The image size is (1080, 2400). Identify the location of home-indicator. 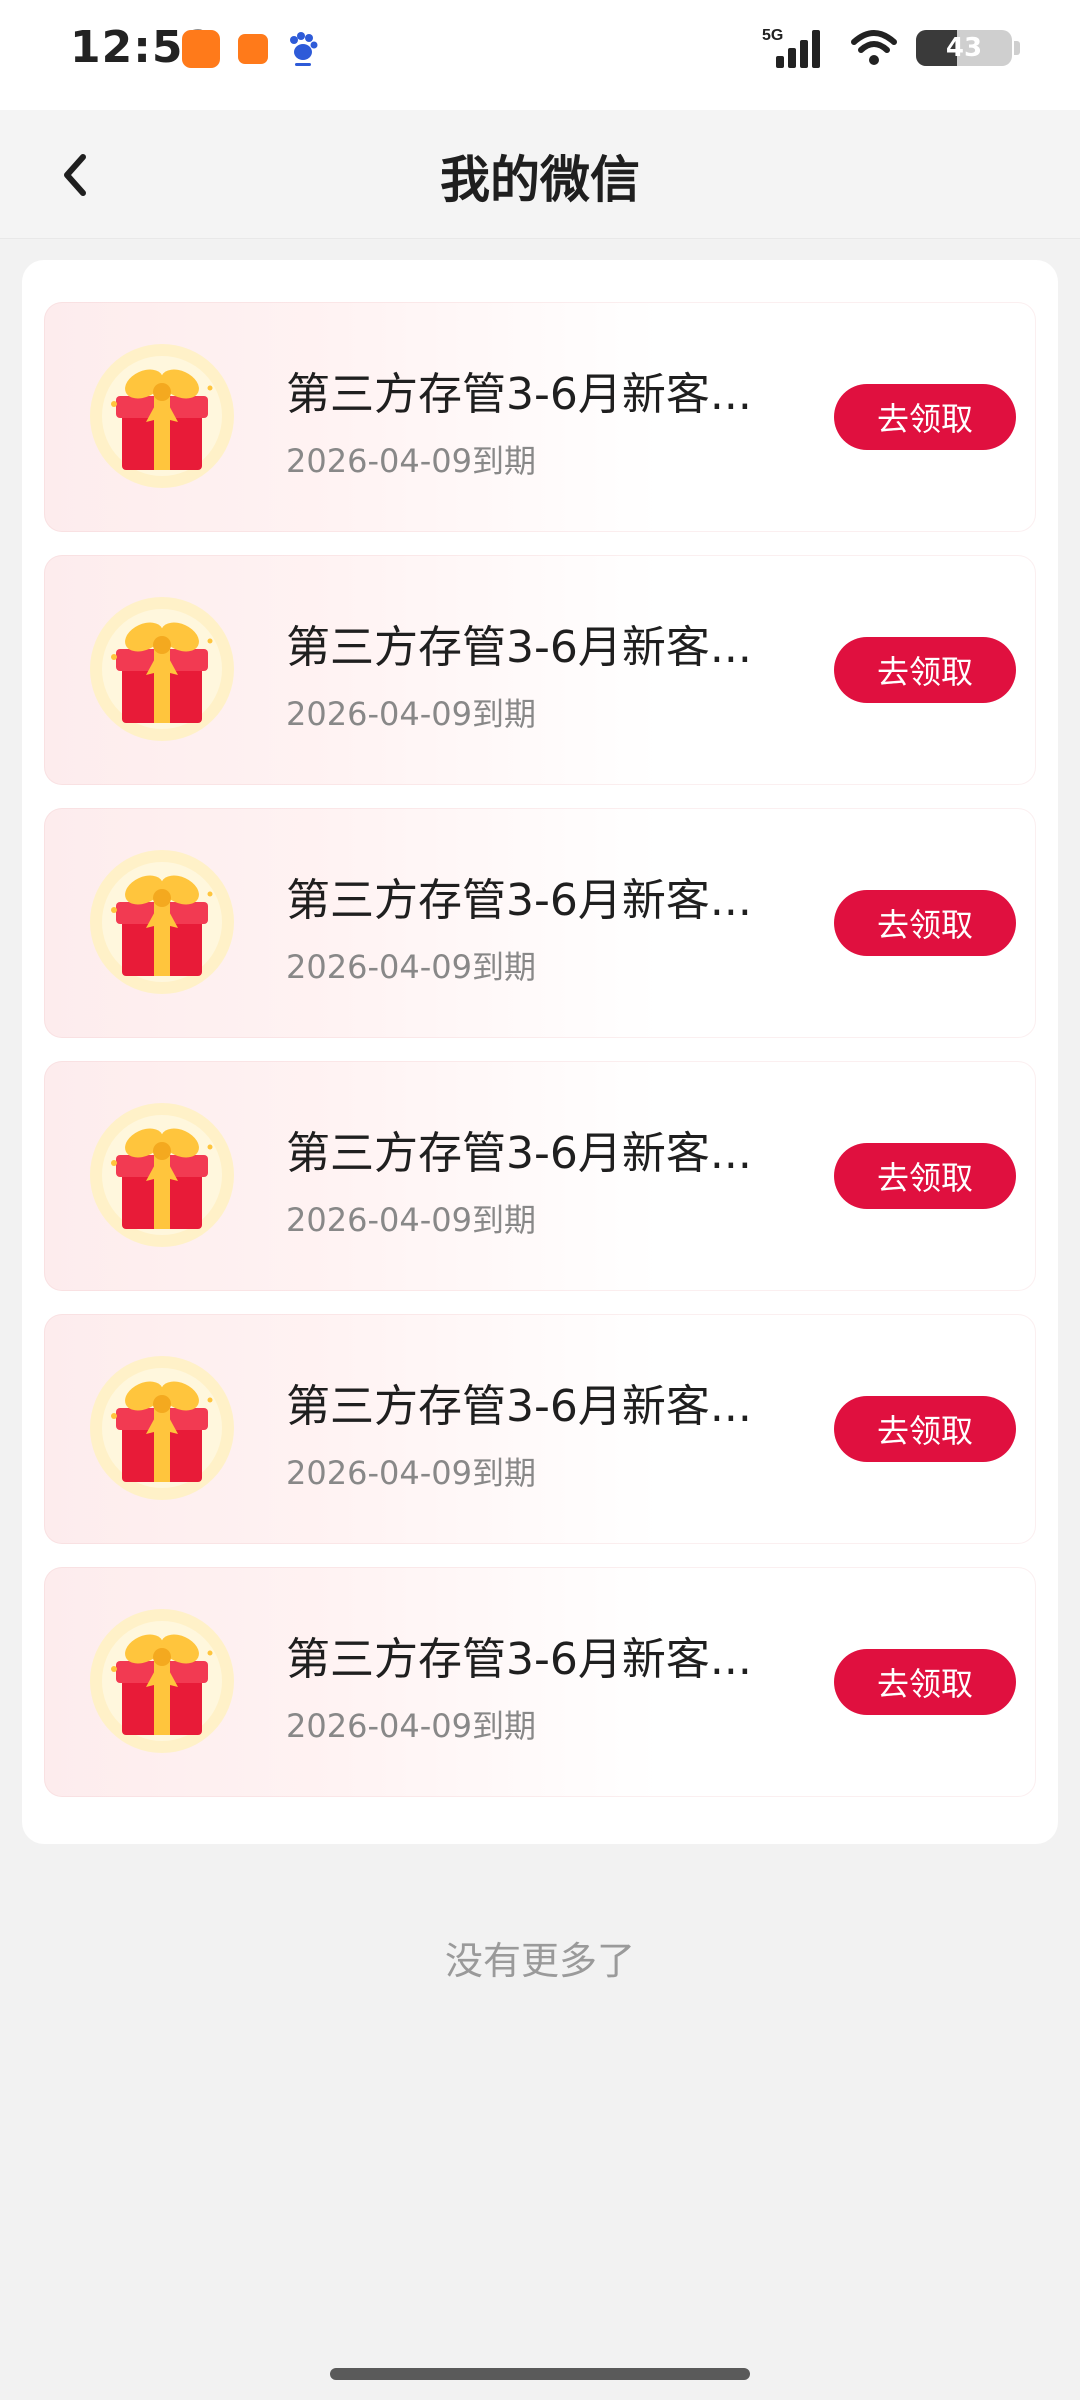
(540, 2374).